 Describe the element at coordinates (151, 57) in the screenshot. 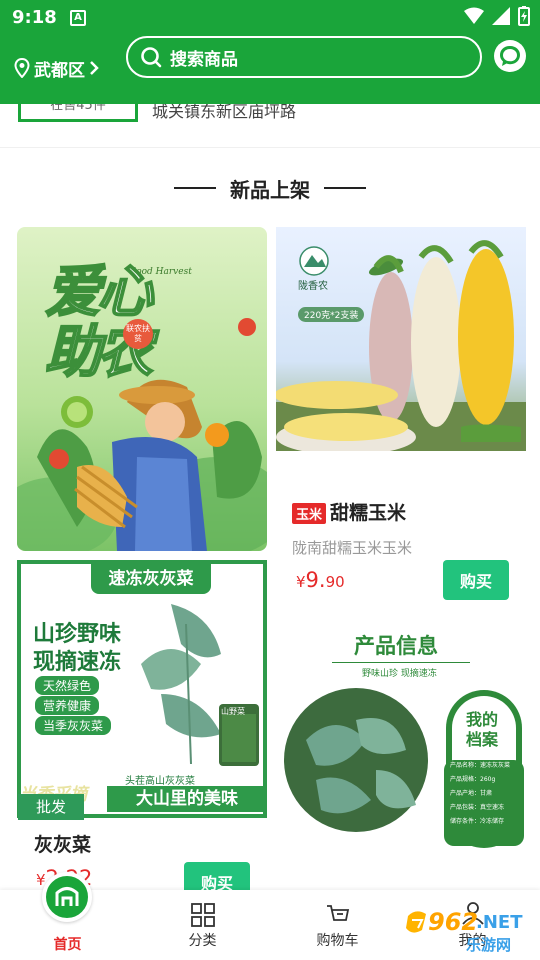

I see `search-icon` at that location.